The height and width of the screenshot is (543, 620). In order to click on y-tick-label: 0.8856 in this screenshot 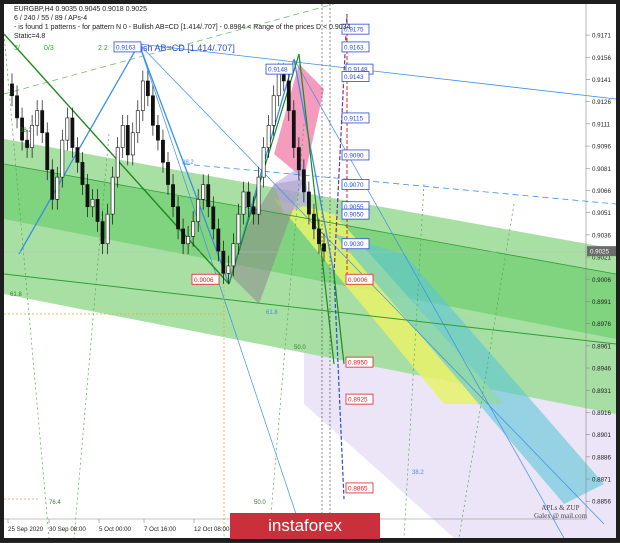, I will do `click(601, 502)`.